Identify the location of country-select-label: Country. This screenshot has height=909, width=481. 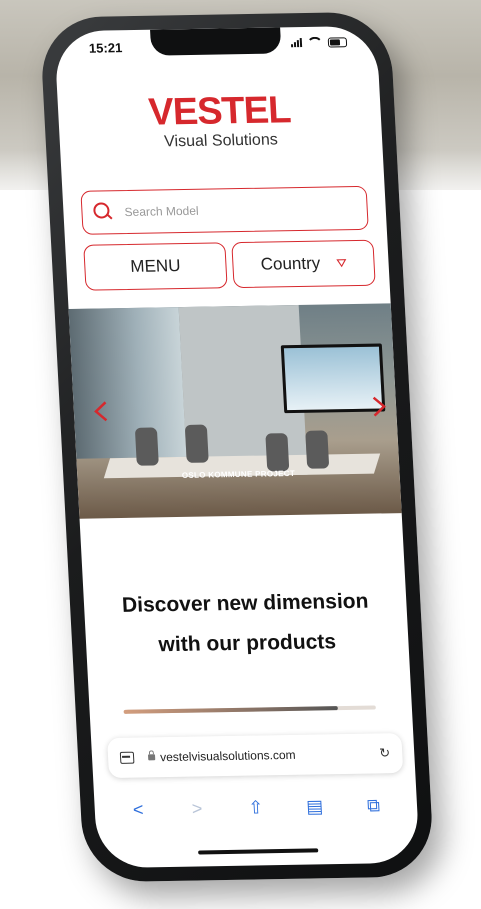
(290, 263).